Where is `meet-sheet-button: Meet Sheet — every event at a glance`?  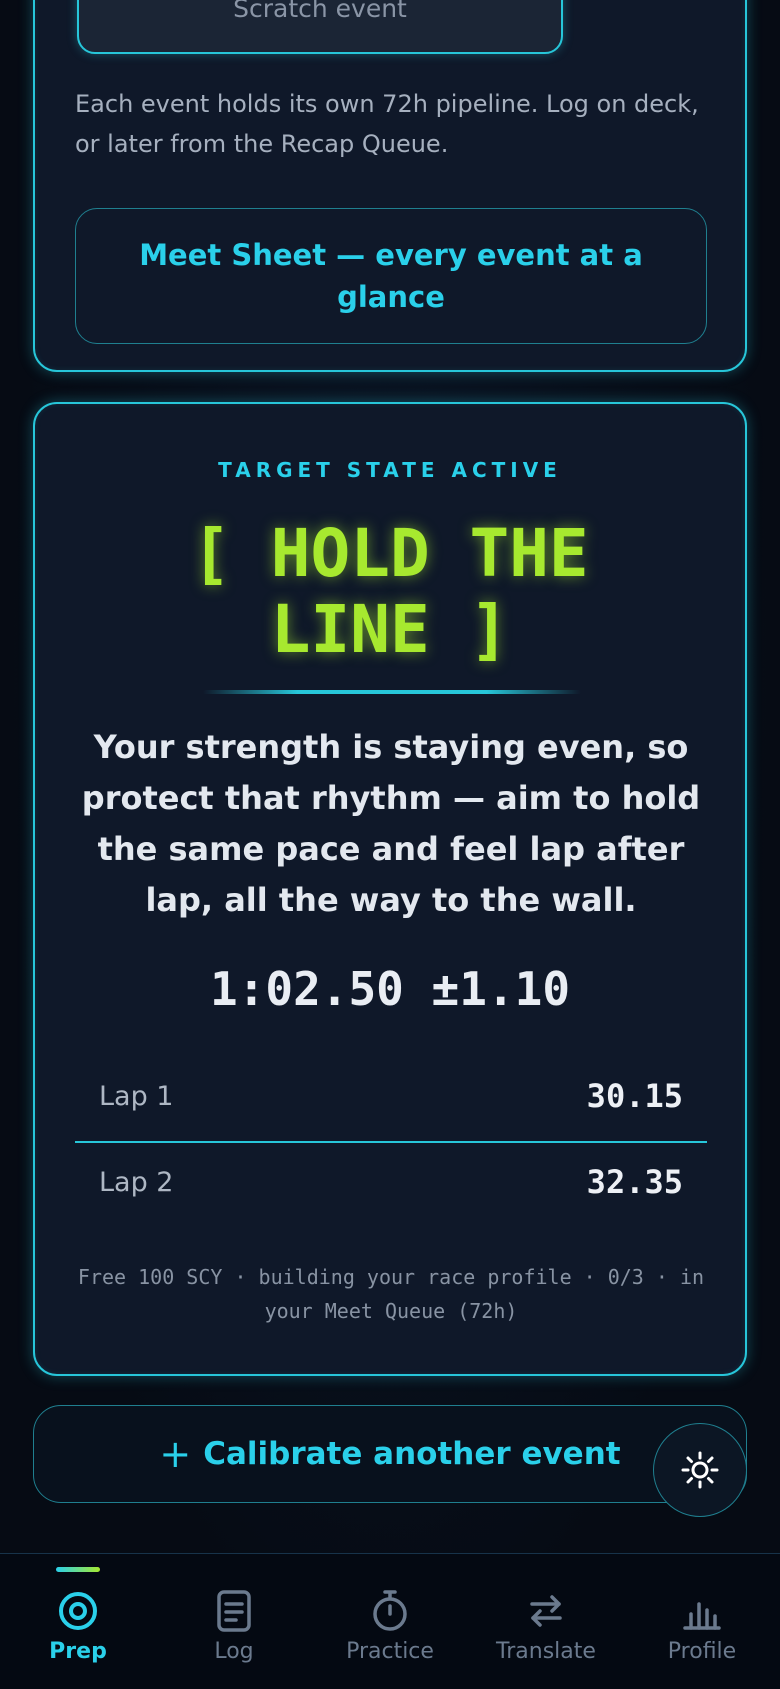
meet-sheet-button: Meet Sheet — every event at a glance is located at coordinates (391, 276).